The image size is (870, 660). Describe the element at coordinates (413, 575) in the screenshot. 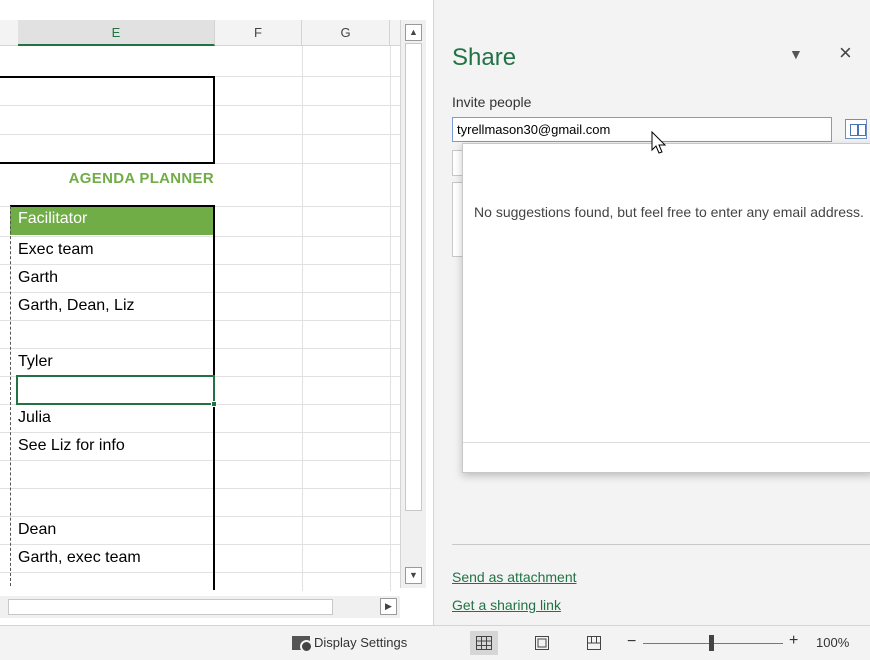

I see `scroll-down-icon: ▼` at that location.